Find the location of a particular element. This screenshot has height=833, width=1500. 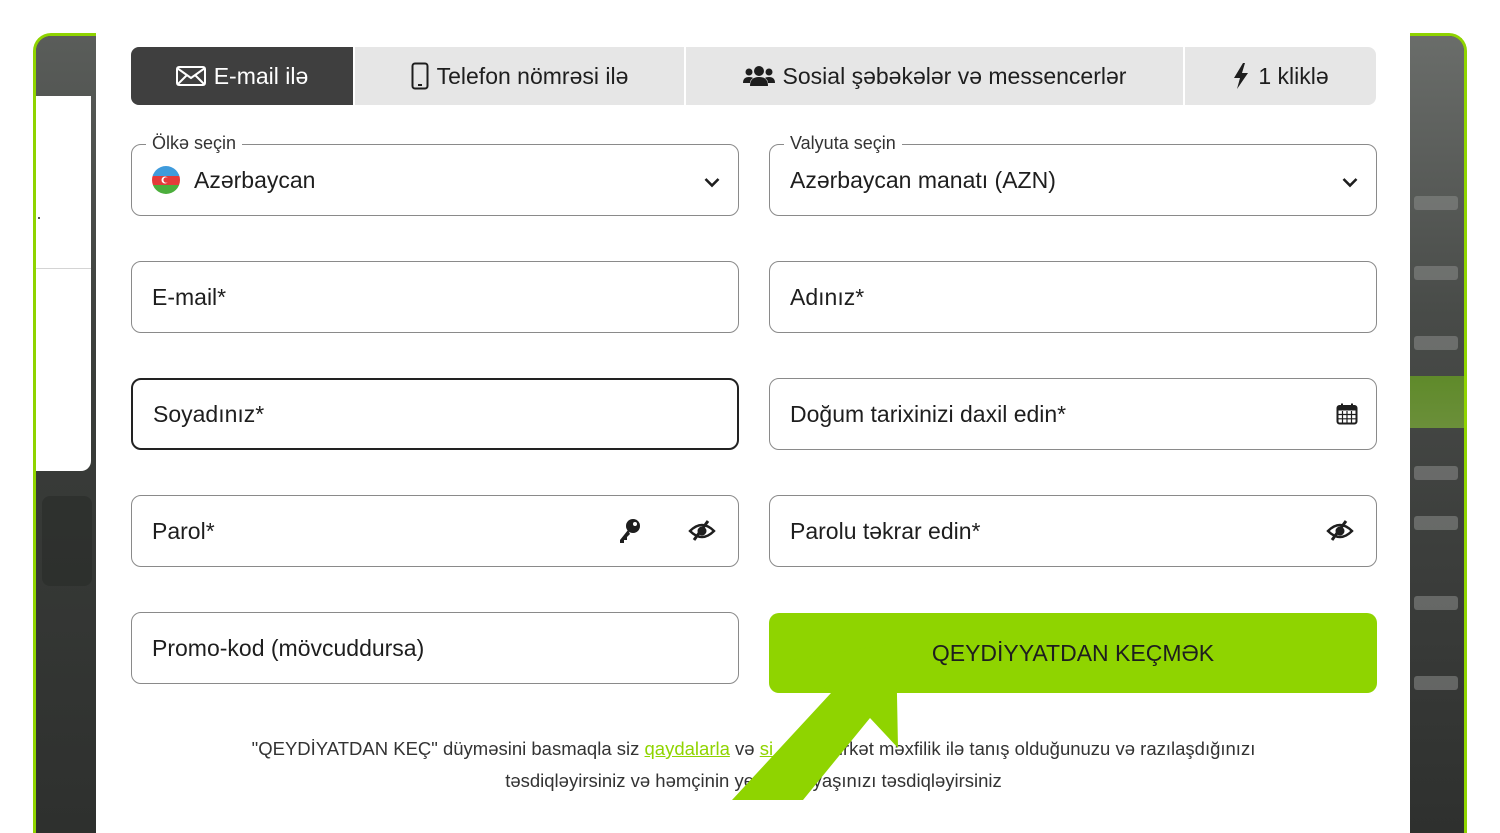

last-name-field: Soyadınız* is located at coordinates (435, 414).